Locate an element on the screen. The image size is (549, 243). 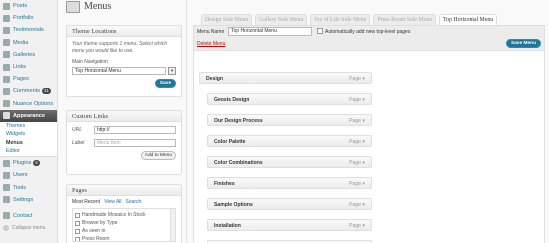
menu-item-title: Our Design Process is located at coordinates (238, 121).